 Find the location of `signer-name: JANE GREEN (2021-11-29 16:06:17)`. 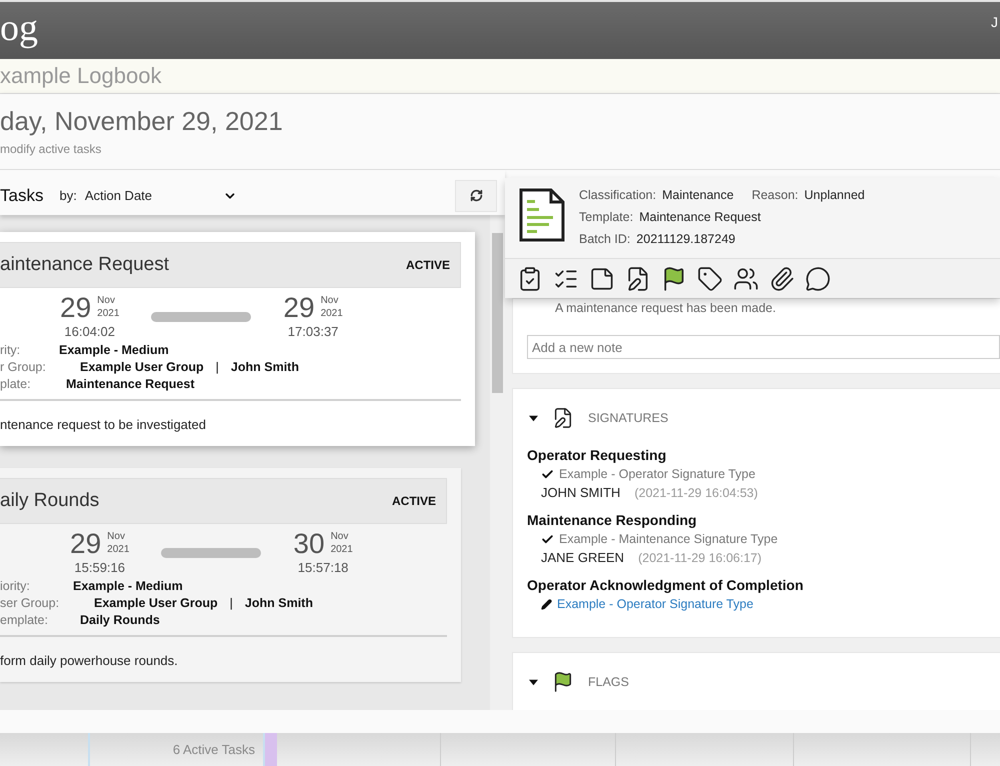

signer-name: JANE GREEN (2021-11-29 16:06:17) is located at coordinates (651, 557).